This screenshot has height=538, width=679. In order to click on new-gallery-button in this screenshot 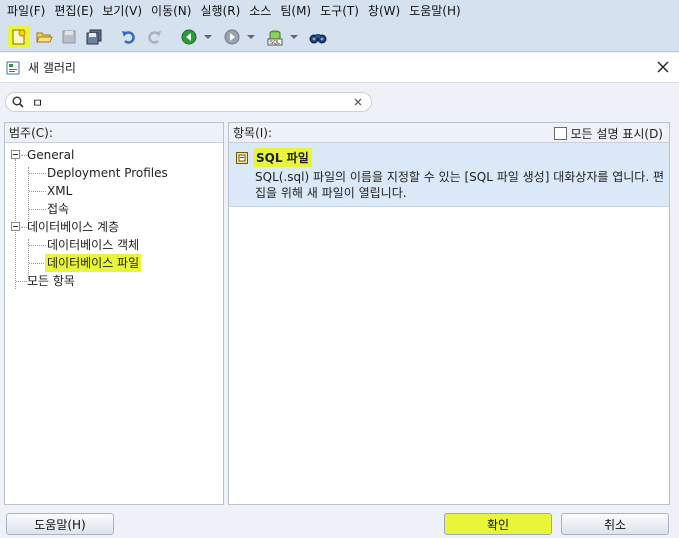, I will do `click(19, 36)`.